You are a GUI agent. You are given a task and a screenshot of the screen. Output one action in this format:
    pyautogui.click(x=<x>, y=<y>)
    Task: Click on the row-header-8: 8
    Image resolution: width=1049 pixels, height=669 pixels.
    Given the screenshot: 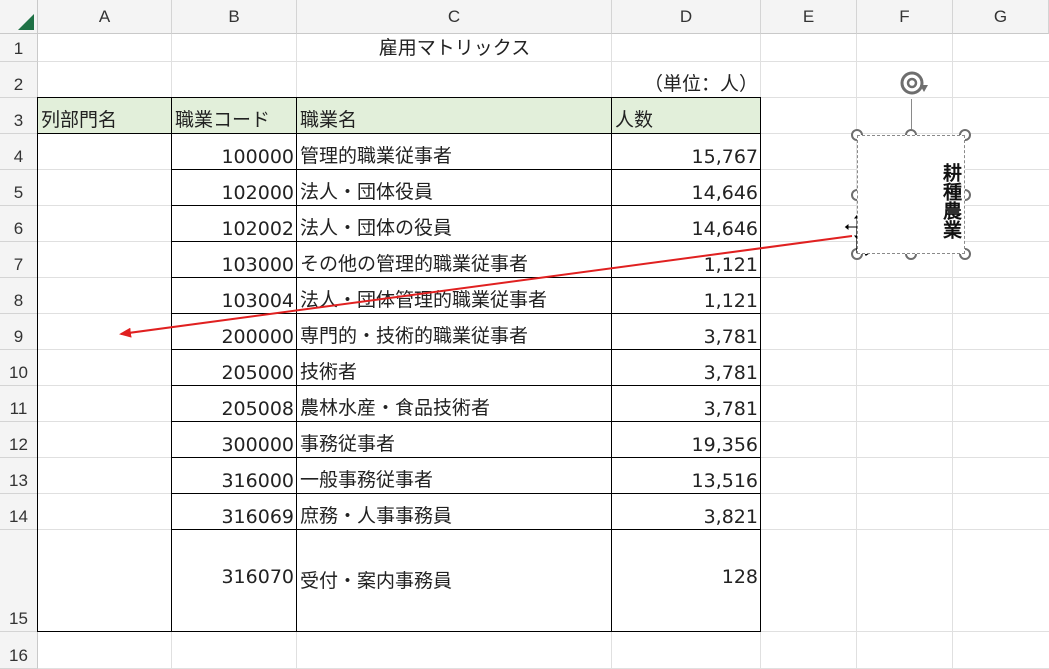 What is the action you would take?
    pyautogui.click(x=19, y=296)
    